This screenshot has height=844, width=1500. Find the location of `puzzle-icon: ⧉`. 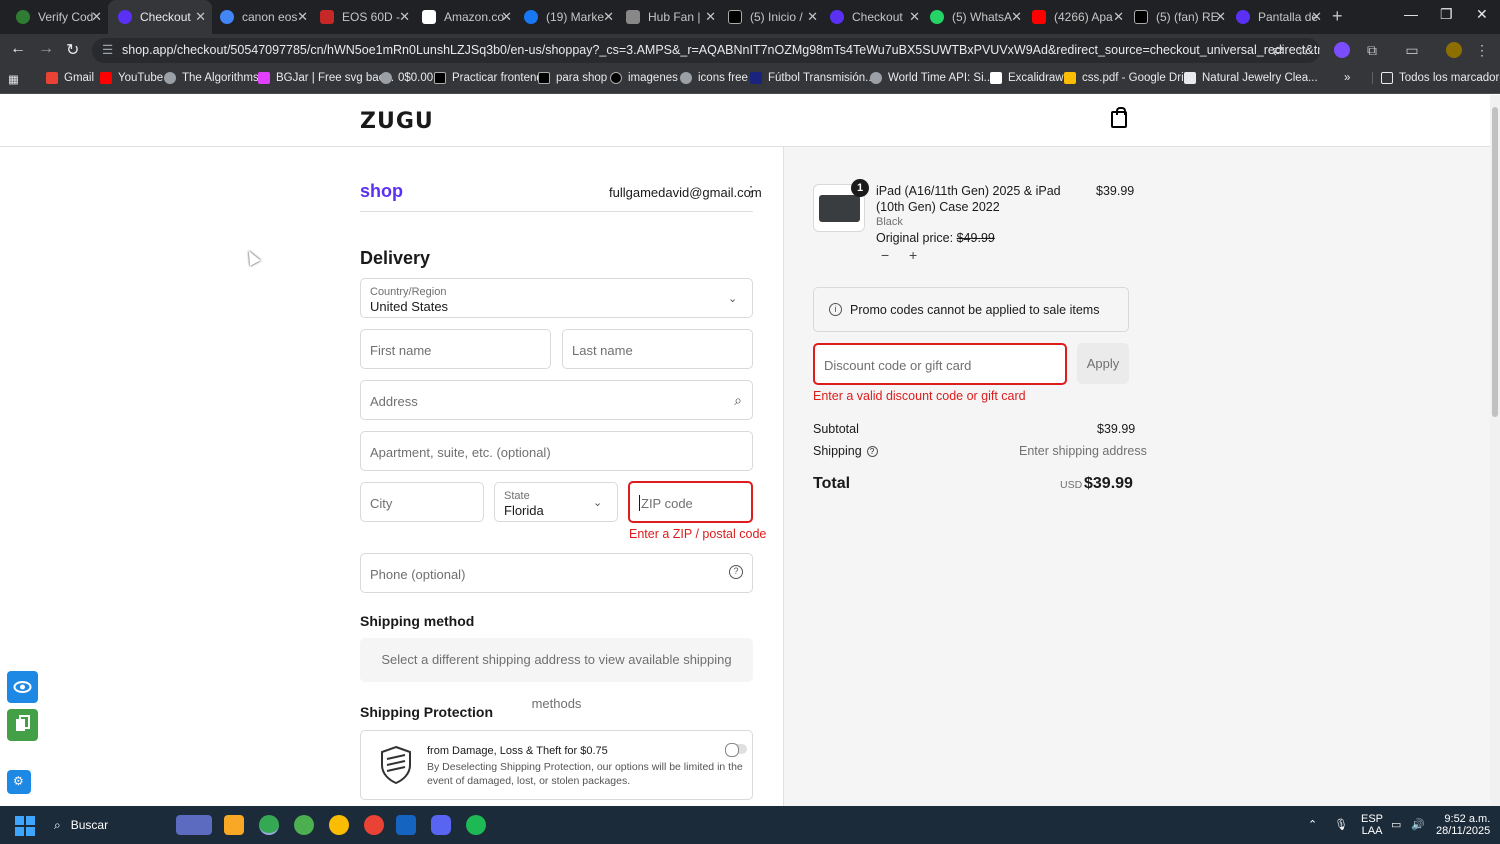

puzzle-icon: ⧉ is located at coordinates (1372, 50).